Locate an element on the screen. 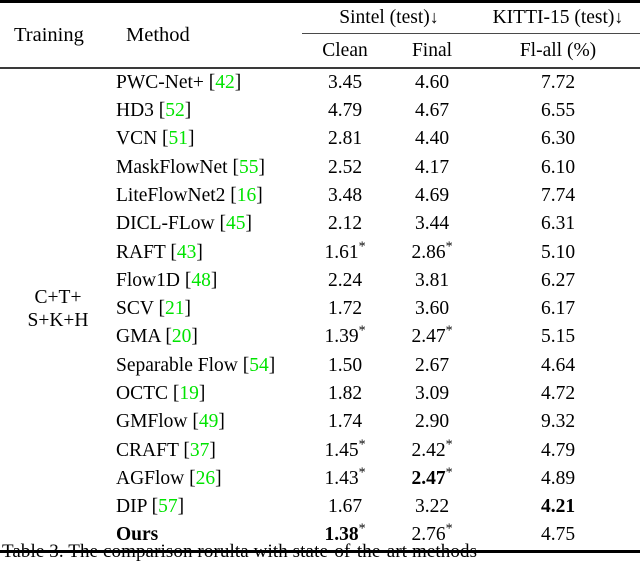  header-training: Training is located at coordinates (49, 34).